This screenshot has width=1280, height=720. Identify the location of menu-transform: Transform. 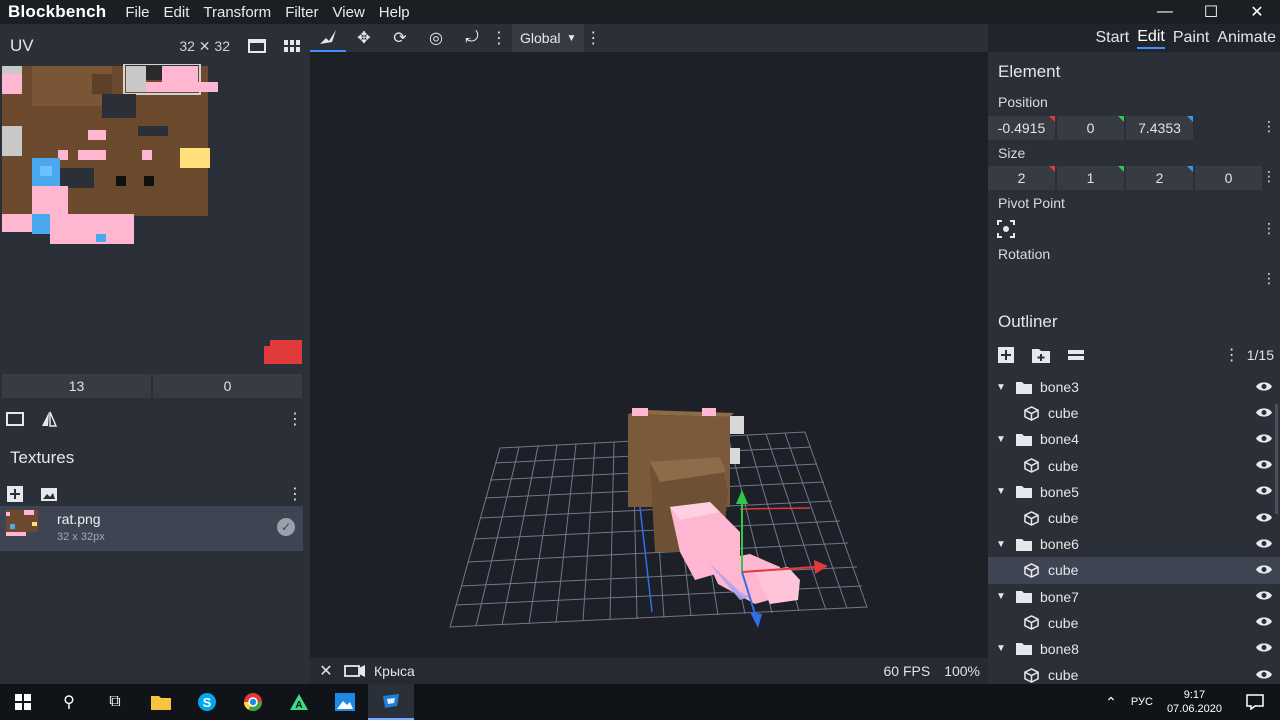
(237, 12).